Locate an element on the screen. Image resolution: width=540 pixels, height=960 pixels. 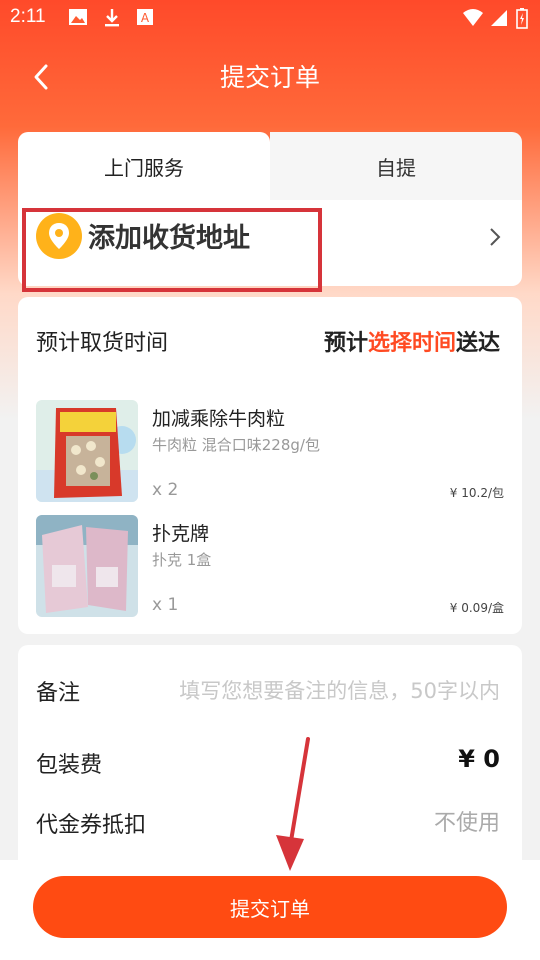
svg-text: A is located at coordinates (145, 18).